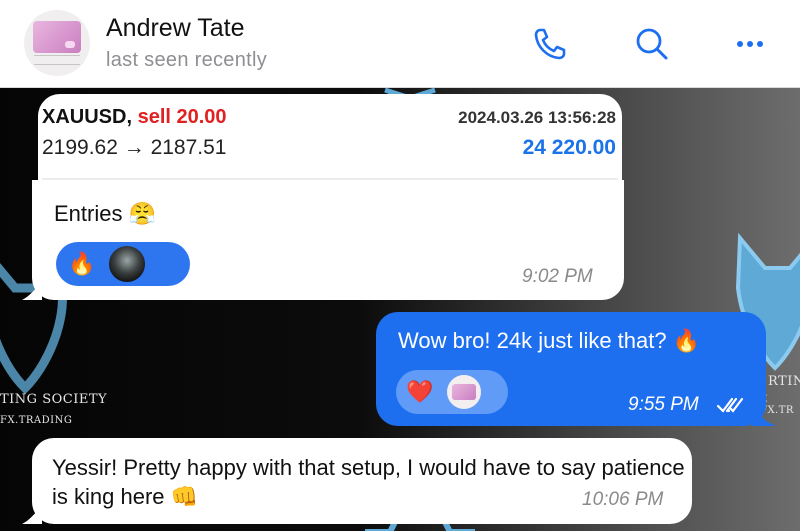  What do you see at coordinates (623, 499) in the screenshot?
I see `message-time: 10:06 PM` at bounding box center [623, 499].